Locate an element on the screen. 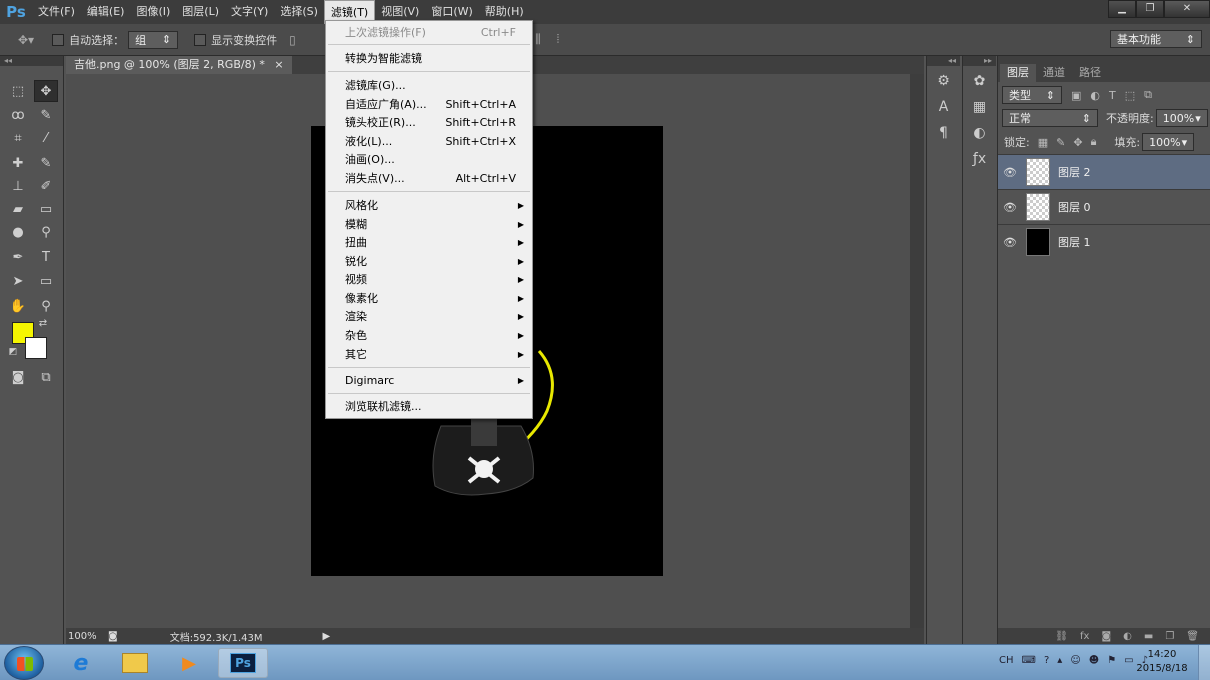 This screenshot has height=680, width=1210. tab-paths: 路径 is located at coordinates (1090, 73).